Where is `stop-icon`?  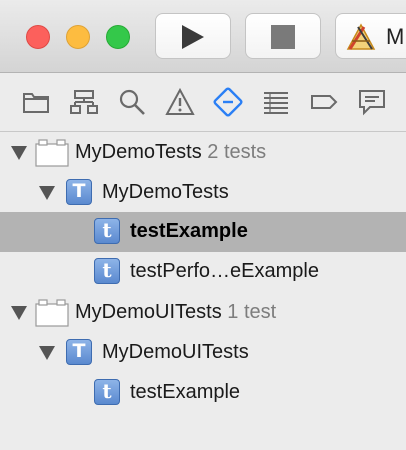
stop-icon is located at coordinates (283, 37).